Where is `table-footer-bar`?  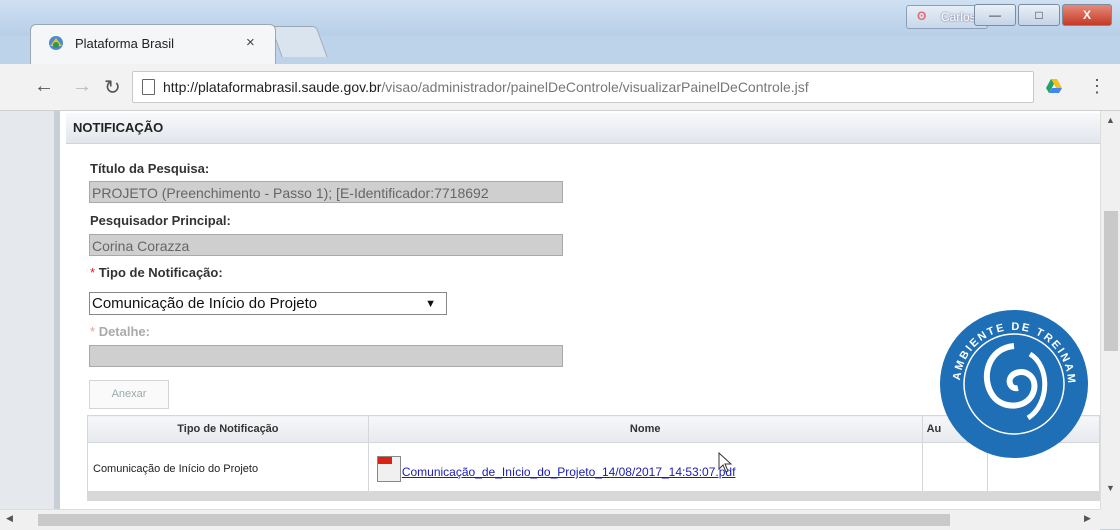
table-footer-bar is located at coordinates (593, 496).